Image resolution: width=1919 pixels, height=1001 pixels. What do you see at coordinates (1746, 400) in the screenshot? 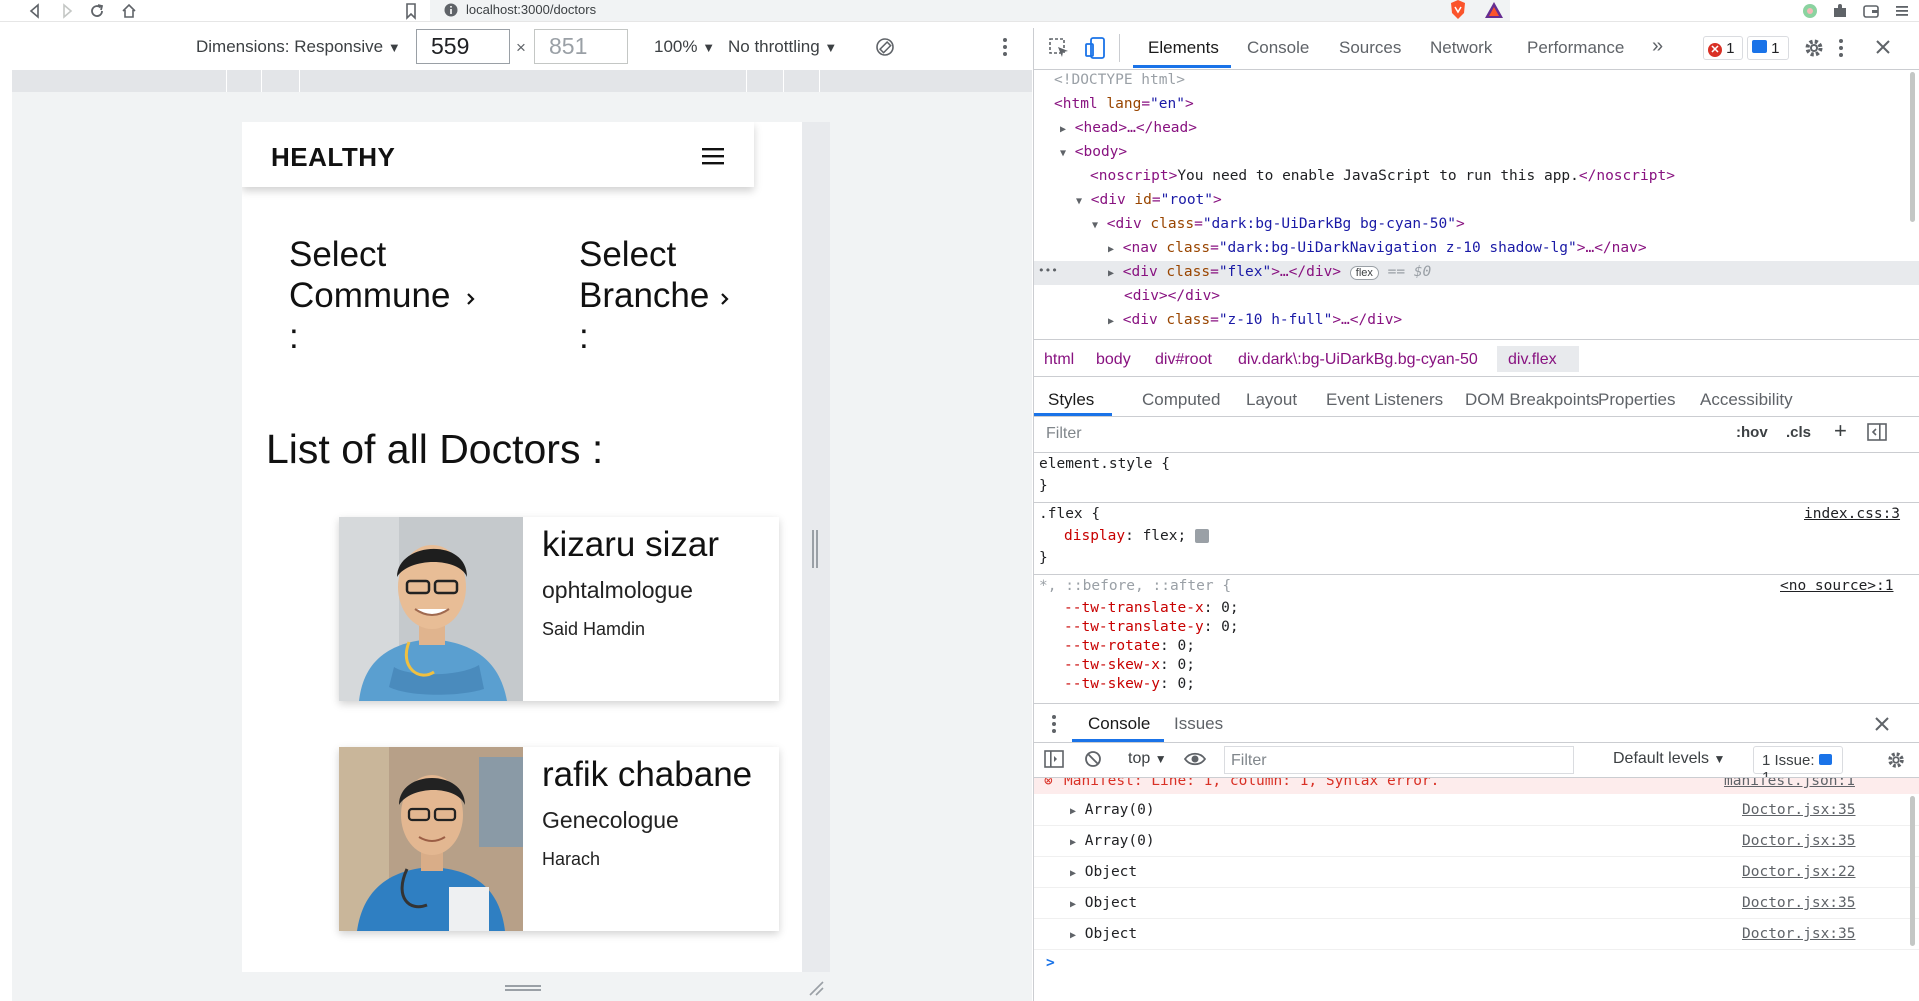
I see `tab-accessibility: Accessibility` at bounding box center [1746, 400].